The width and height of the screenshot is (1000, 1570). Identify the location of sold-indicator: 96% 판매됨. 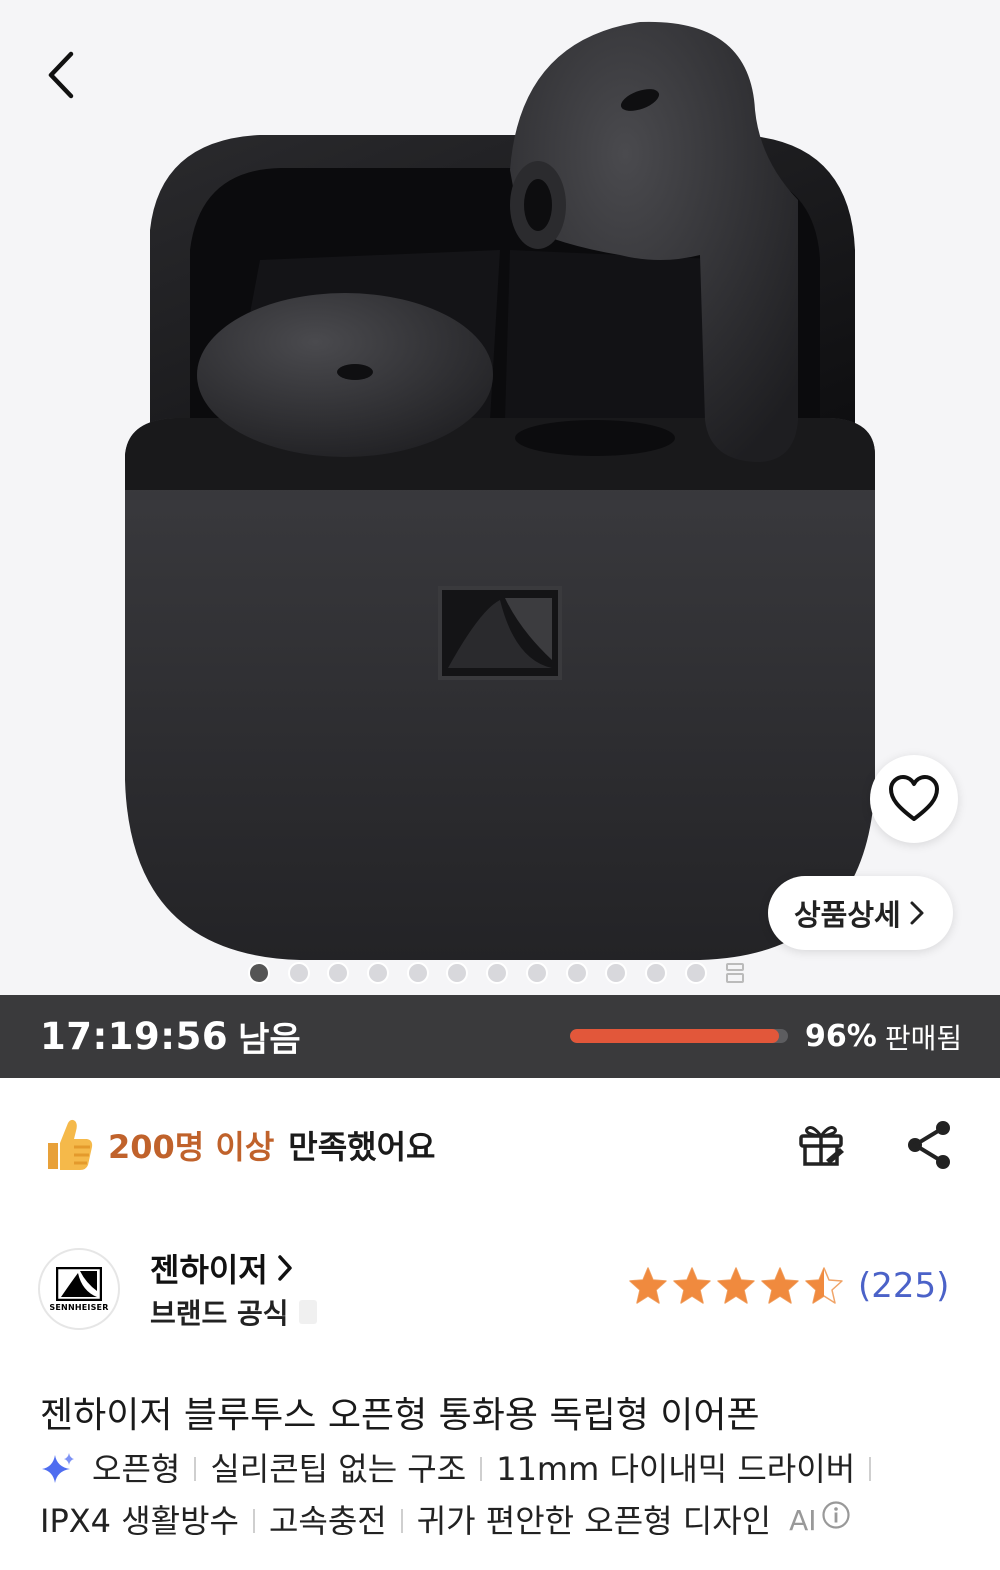
(883, 1036).